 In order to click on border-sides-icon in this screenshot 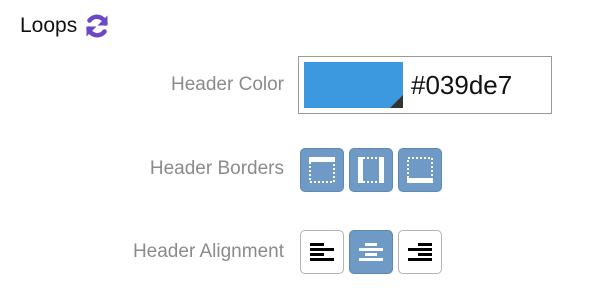, I will do `click(371, 170)`.